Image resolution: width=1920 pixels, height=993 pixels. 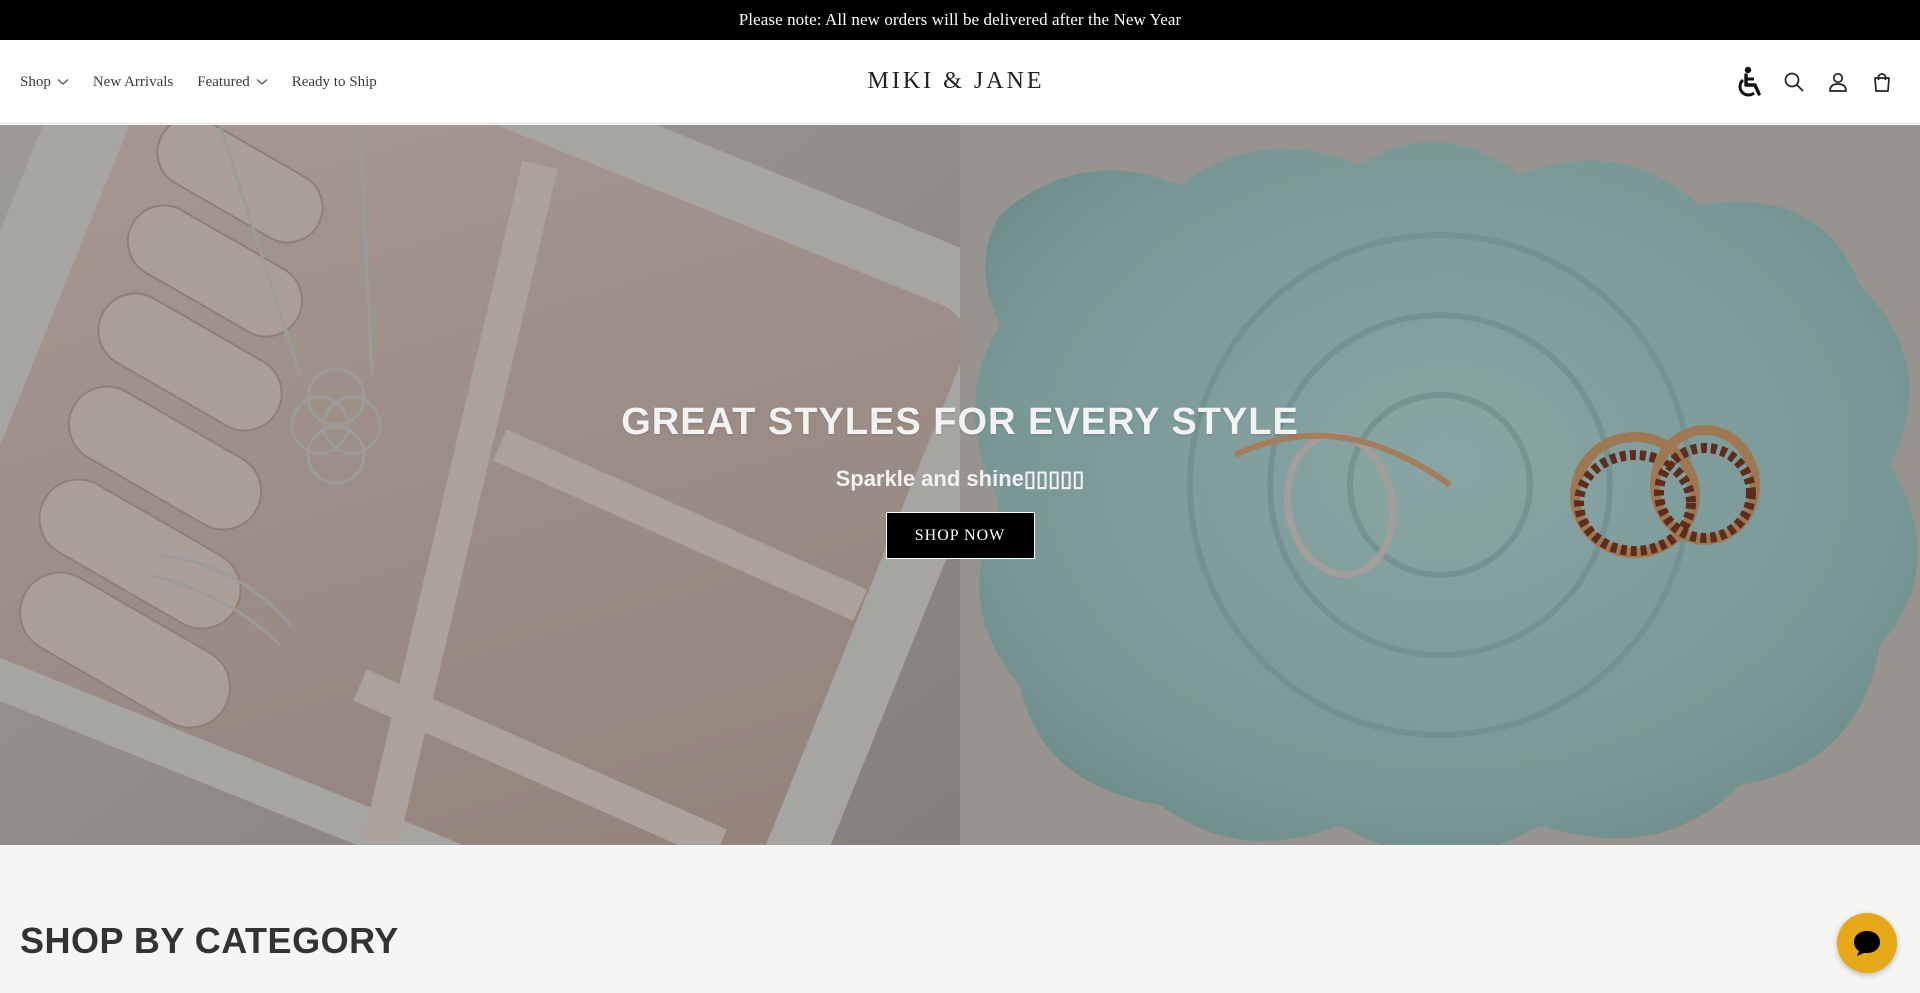 I want to click on search-button, so click(x=1794, y=82).